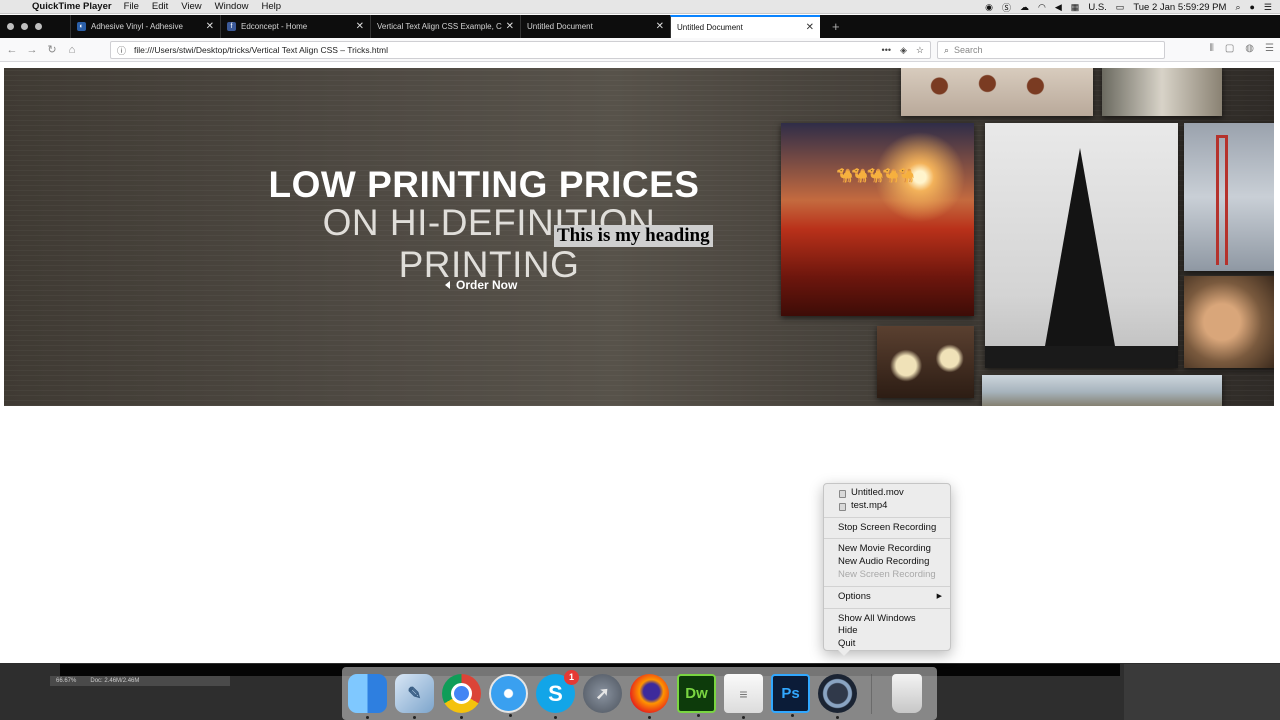  Describe the element at coordinates (887, 517) in the screenshot. I see `menu-separator` at that location.